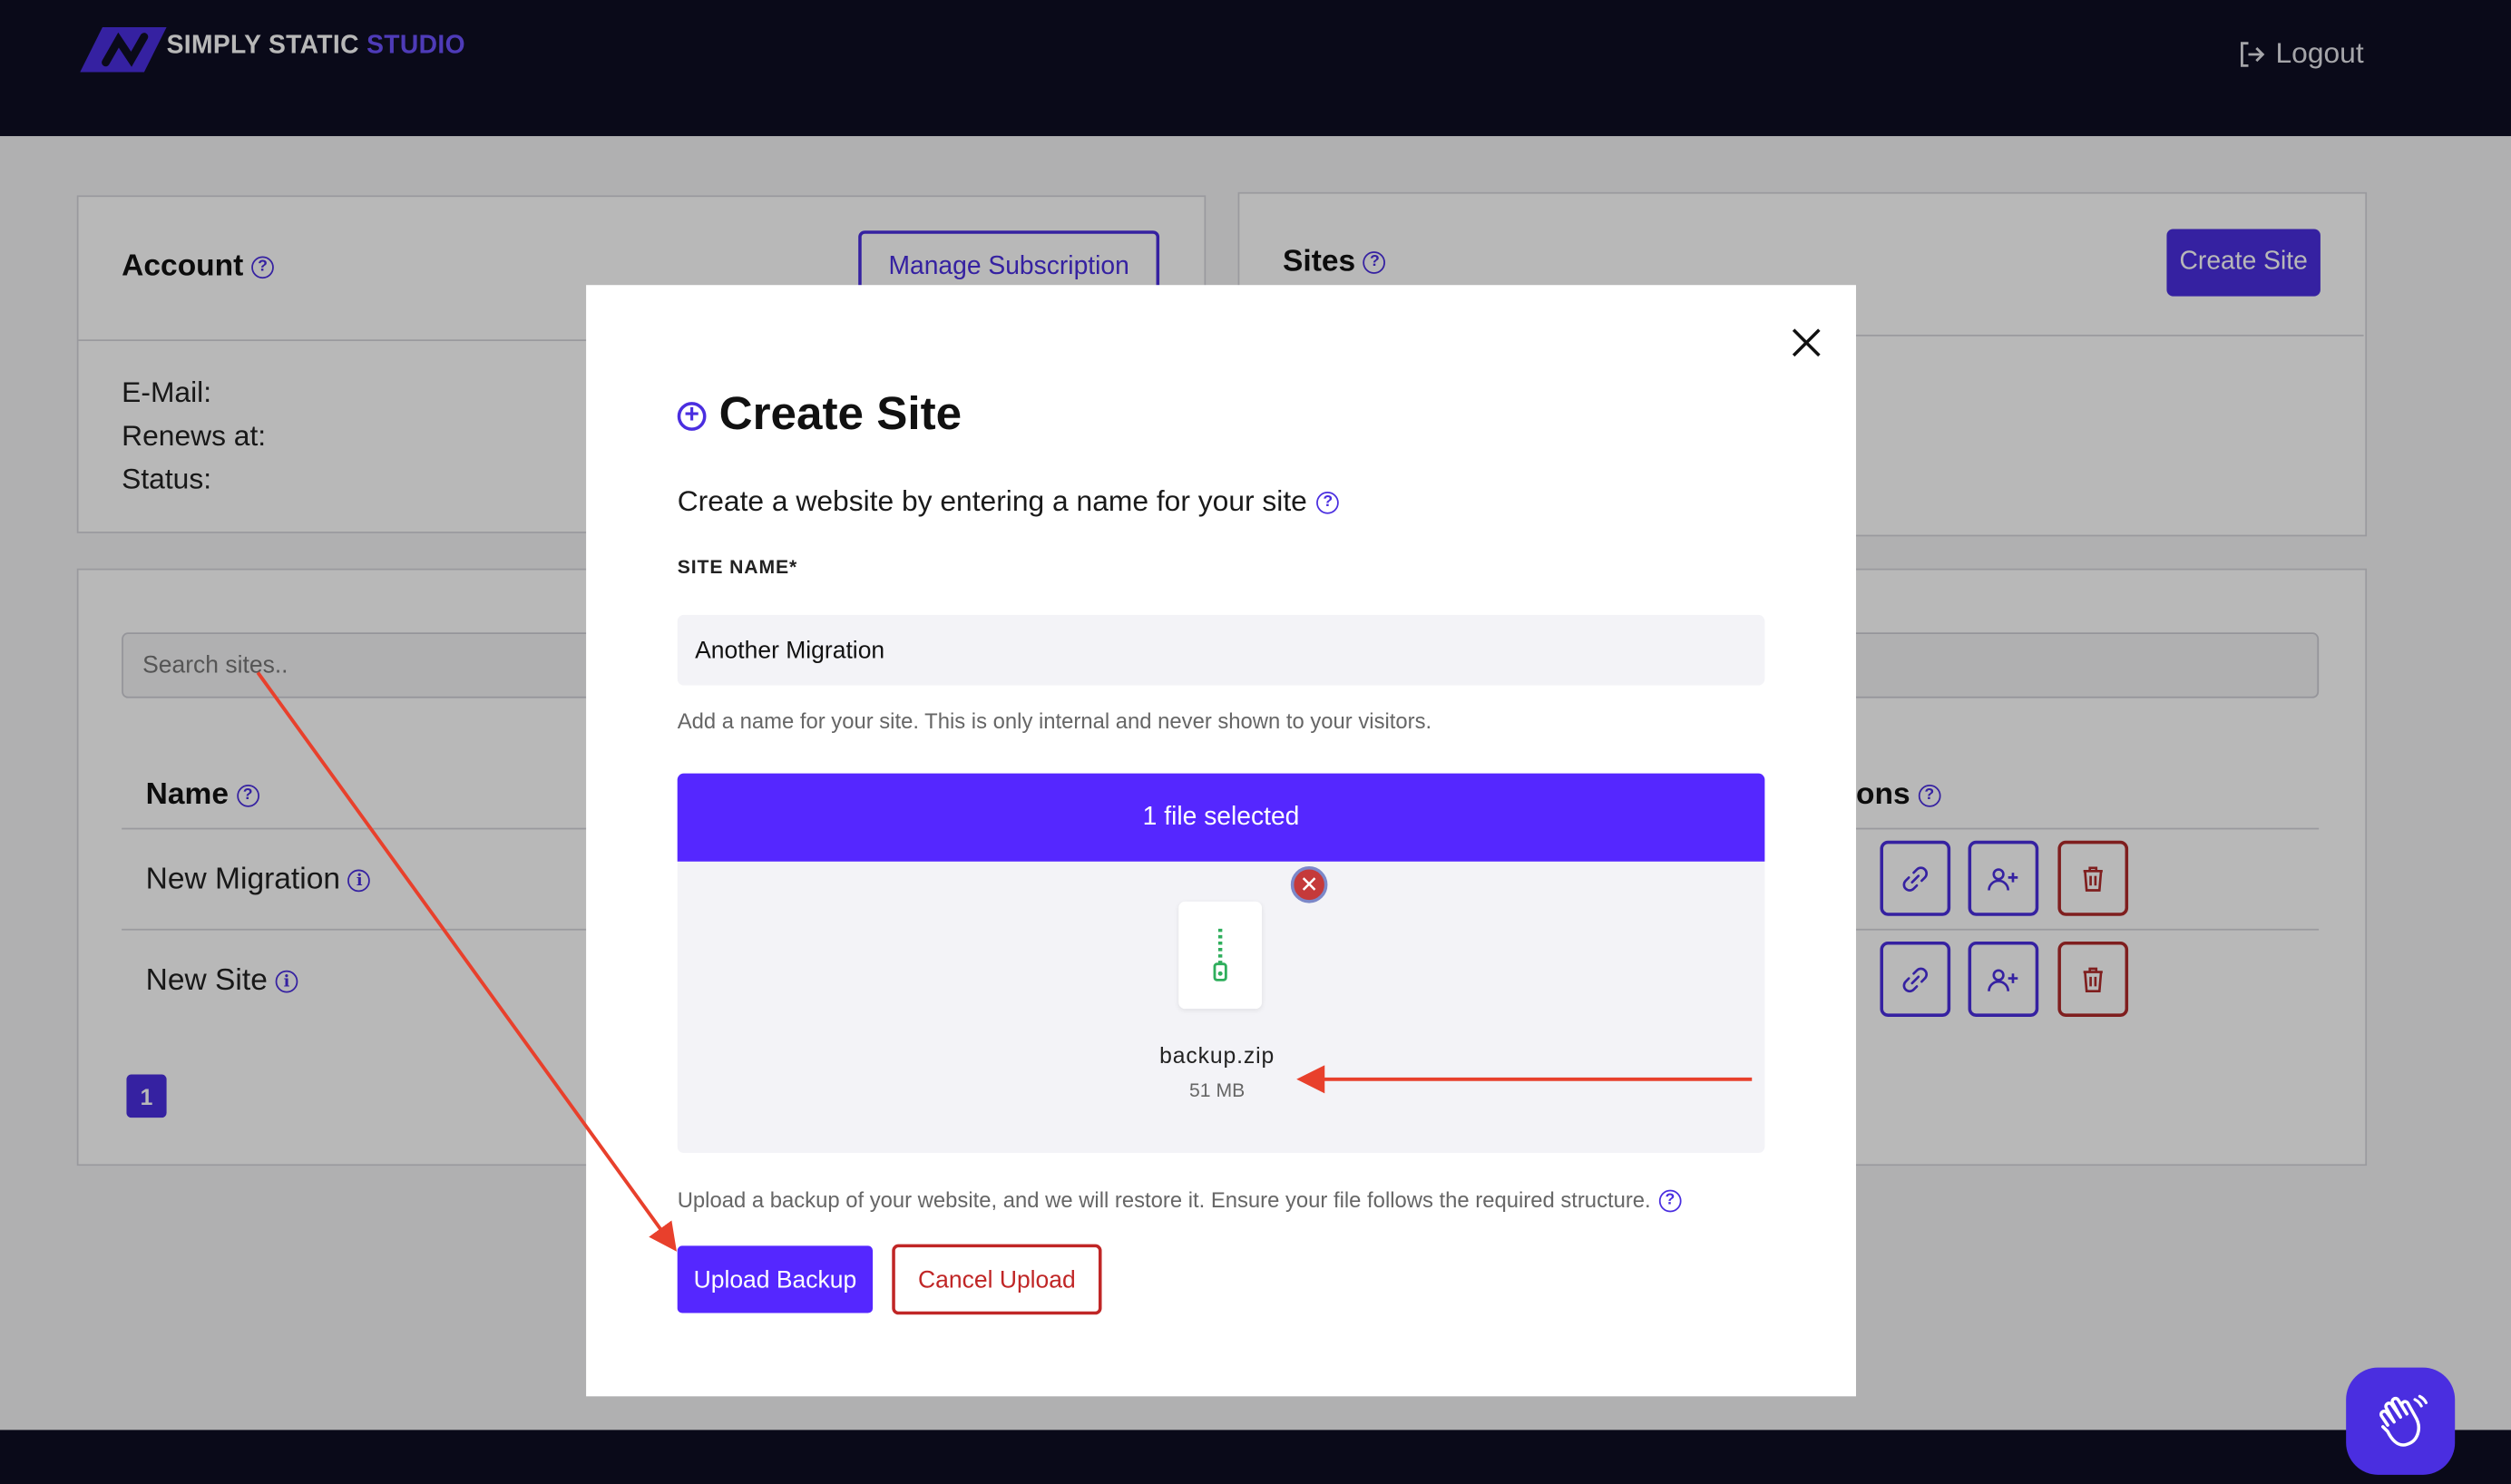 The width and height of the screenshot is (2511, 1484). I want to click on file-size: 51 MB, so click(1217, 1090).